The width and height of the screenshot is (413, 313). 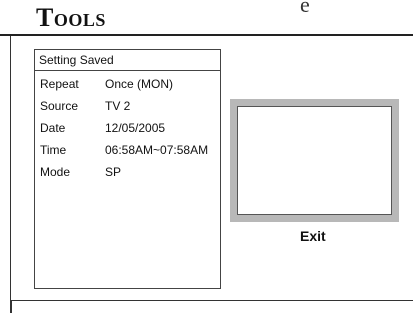 What do you see at coordinates (157, 150) in the screenshot?
I see `time-value: 06:58AM~07:58AM` at bounding box center [157, 150].